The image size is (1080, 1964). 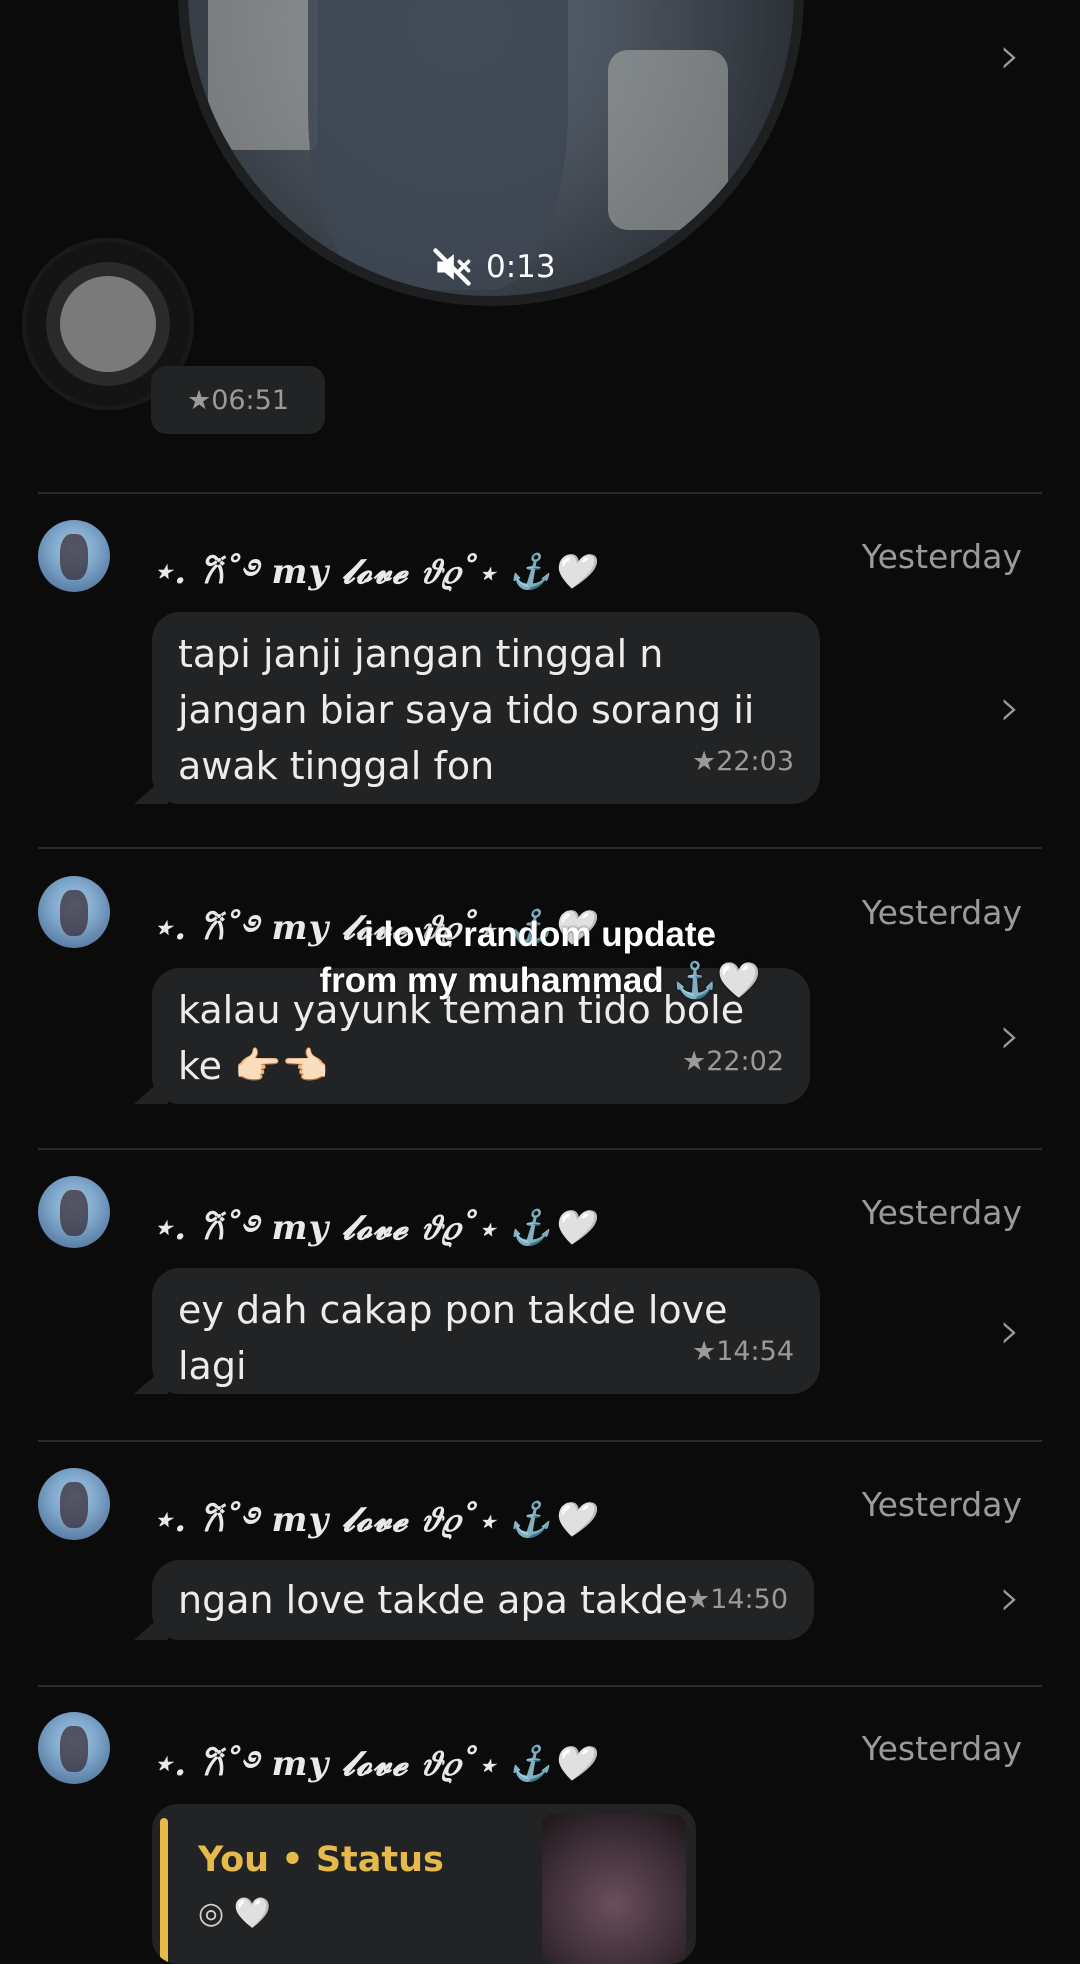 What do you see at coordinates (742, 761) in the screenshot?
I see `message-time: ★22:03` at bounding box center [742, 761].